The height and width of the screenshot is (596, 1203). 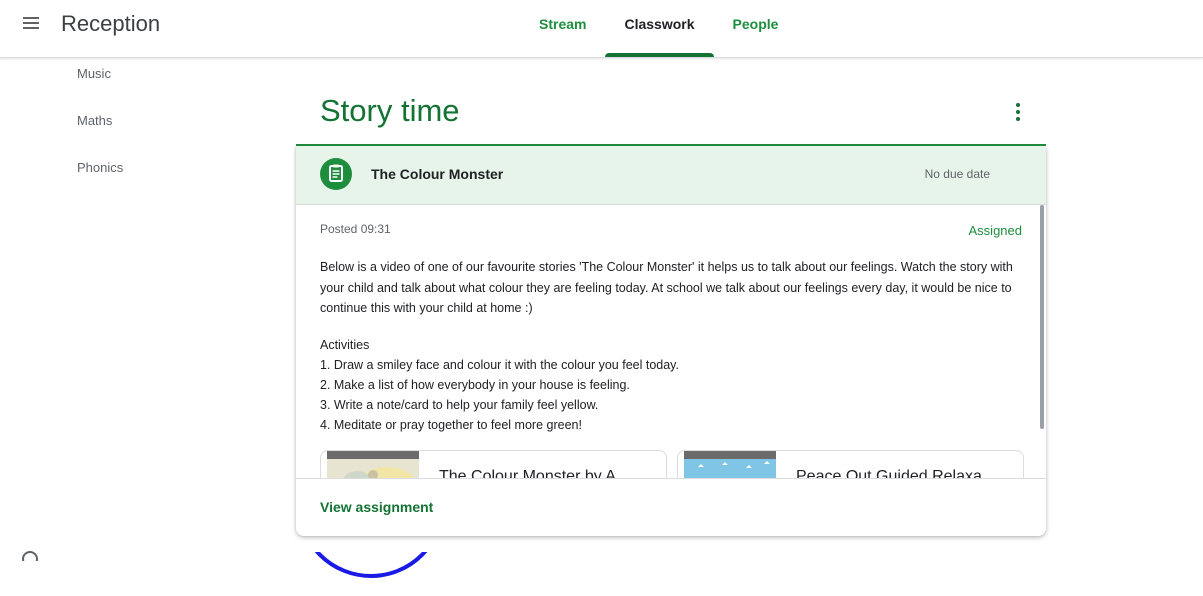 What do you see at coordinates (375, 574) in the screenshot?
I see `loading-spinner` at bounding box center [375, 574].